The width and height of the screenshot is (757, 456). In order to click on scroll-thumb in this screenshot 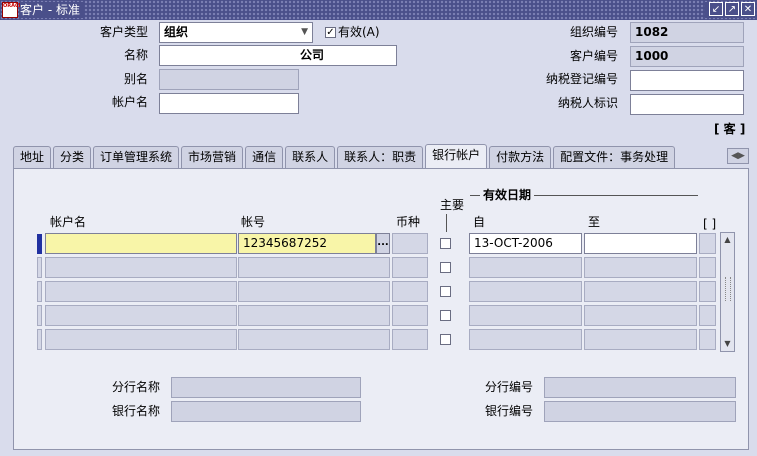, I will do `click(728, 289)`.